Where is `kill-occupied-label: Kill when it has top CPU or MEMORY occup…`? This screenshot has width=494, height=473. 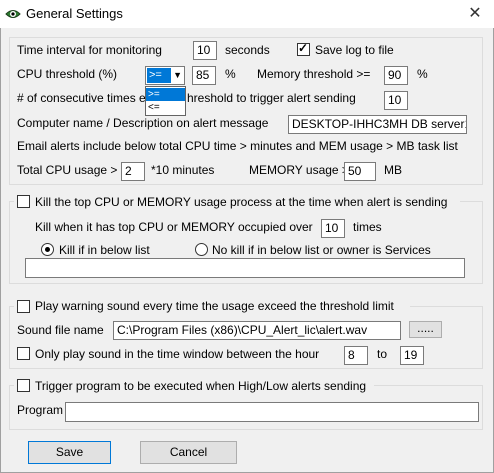
kill-occupied-label: Kill when it has top CPU or MEMORY occup… is located at coordinates (174, 227).